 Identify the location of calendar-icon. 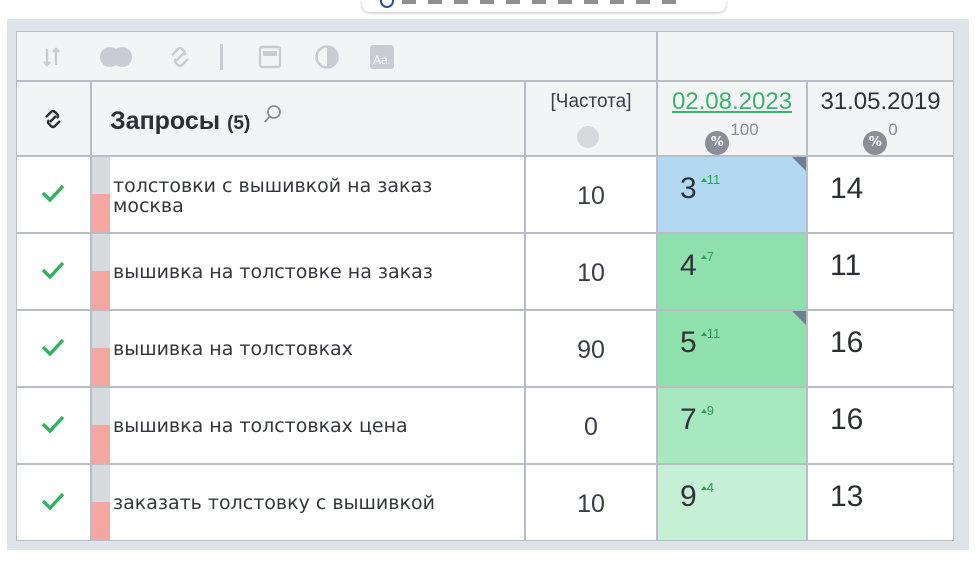
(270, 57).